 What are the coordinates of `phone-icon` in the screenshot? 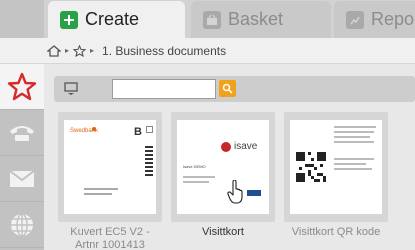 It's located at (22, 133).